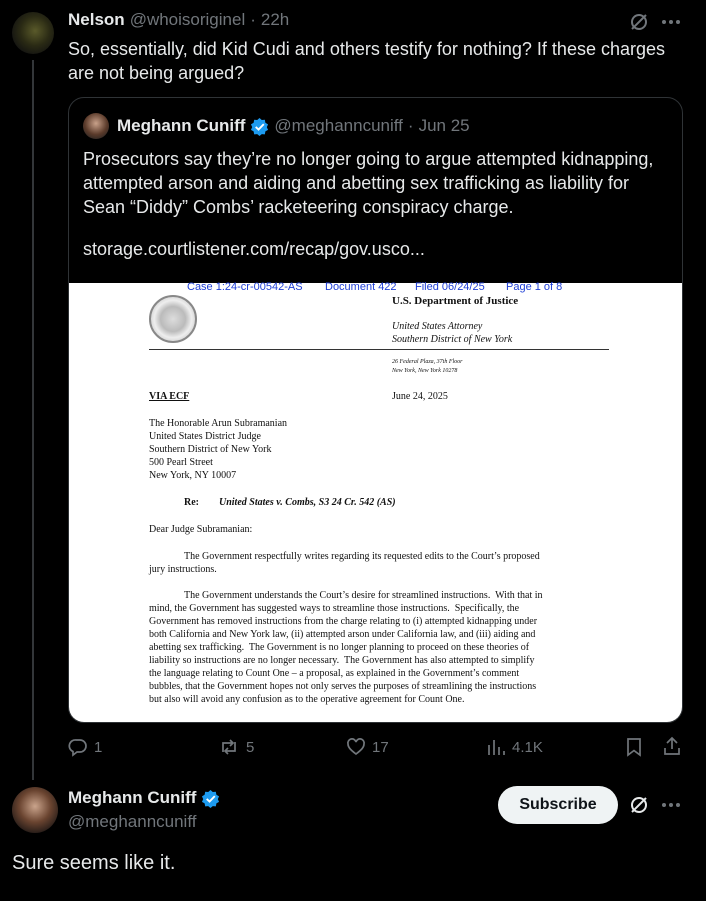 The width and height of the screenshot is (706, 901). I want to click on quoted-author-handle: @meghanncuniff, so click(338, 125).